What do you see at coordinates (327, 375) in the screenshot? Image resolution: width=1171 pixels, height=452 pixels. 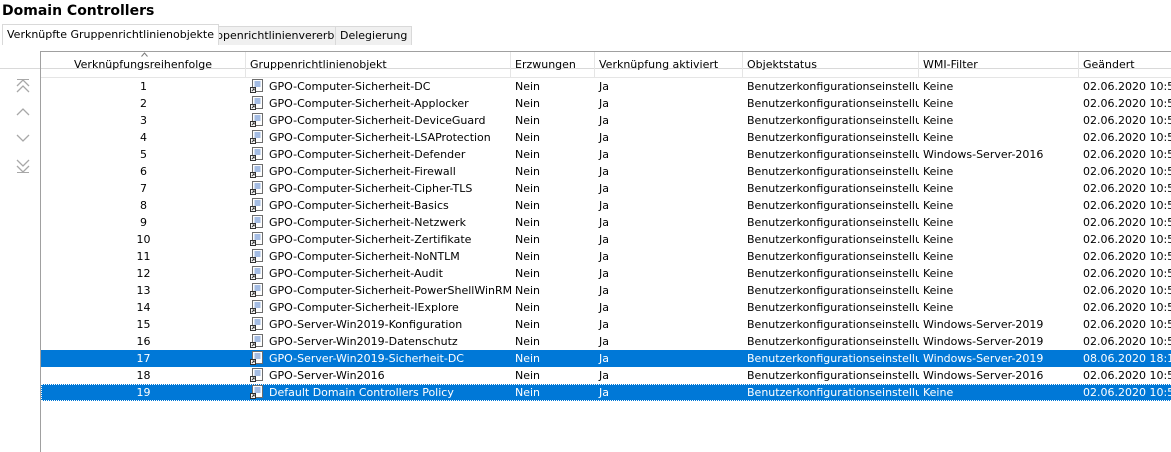 I see `cell-gpo-name: GPO-Server-Win2016` at bounding box center [327, 375].